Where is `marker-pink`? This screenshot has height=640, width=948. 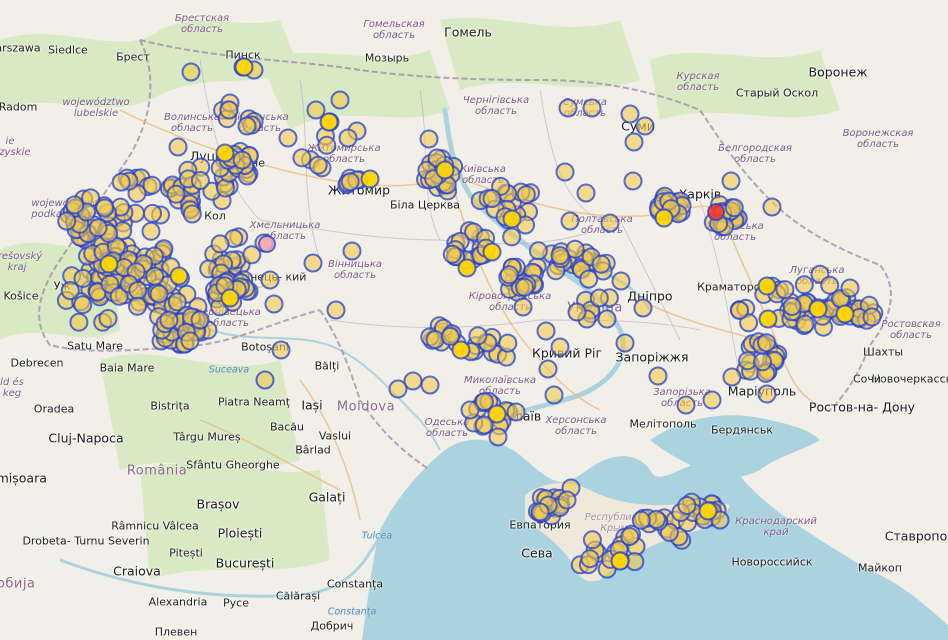 marker-pink is located at coordinates (267, 244).